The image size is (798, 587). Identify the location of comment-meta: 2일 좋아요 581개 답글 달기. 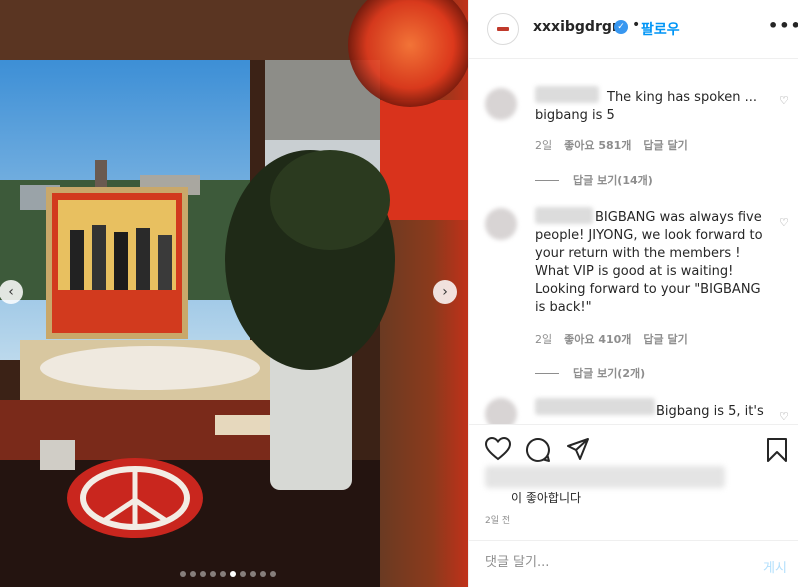
(611, 145).